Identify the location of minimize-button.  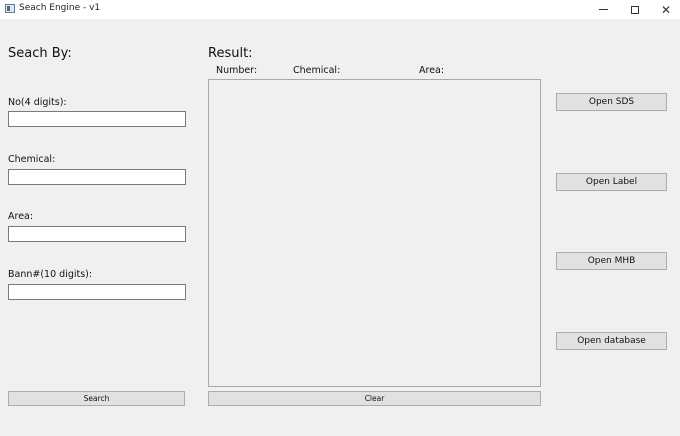
(603, 9).